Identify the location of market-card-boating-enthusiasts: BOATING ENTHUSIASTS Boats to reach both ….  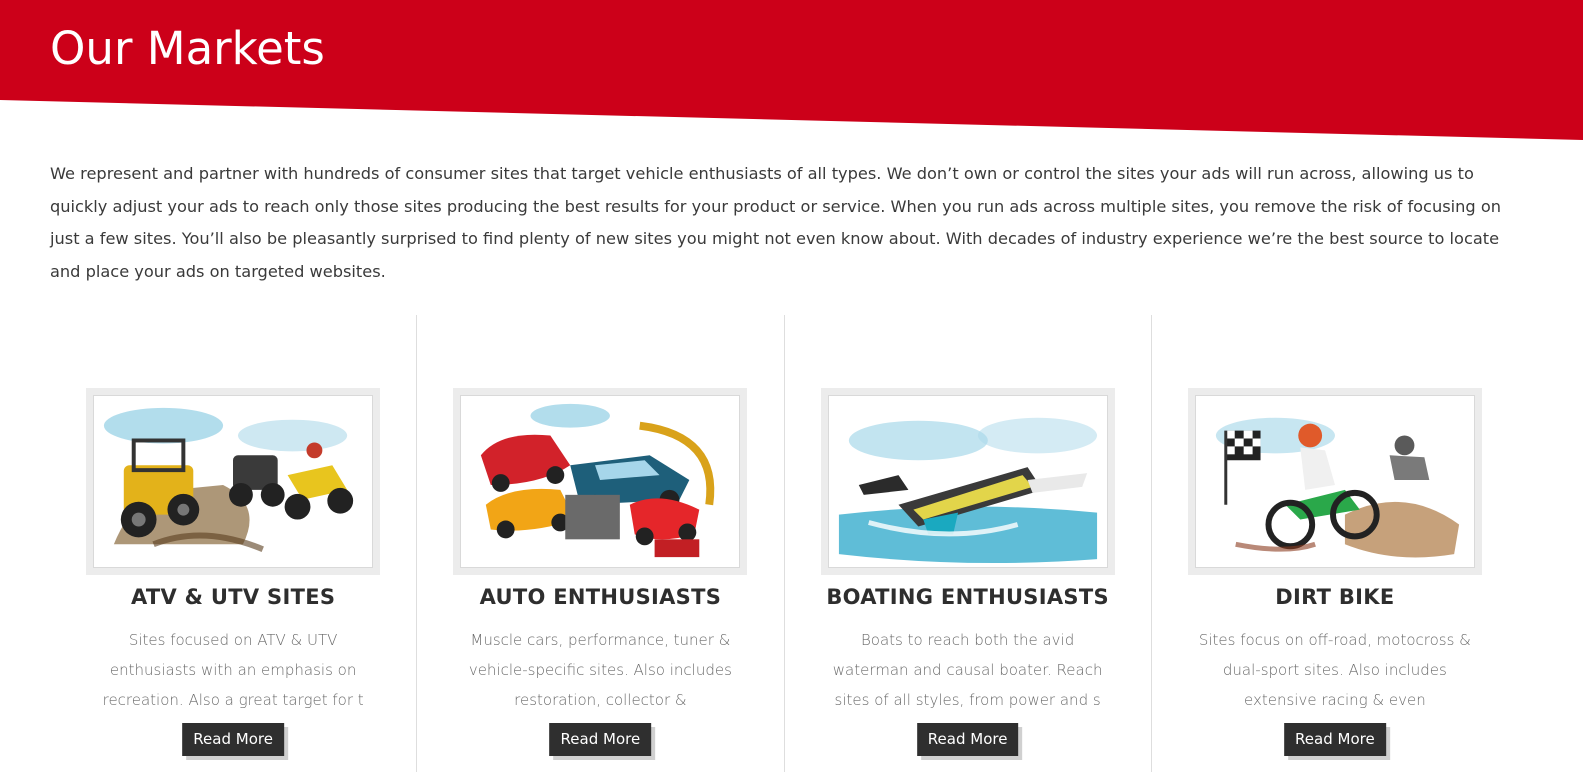
(967, 543).